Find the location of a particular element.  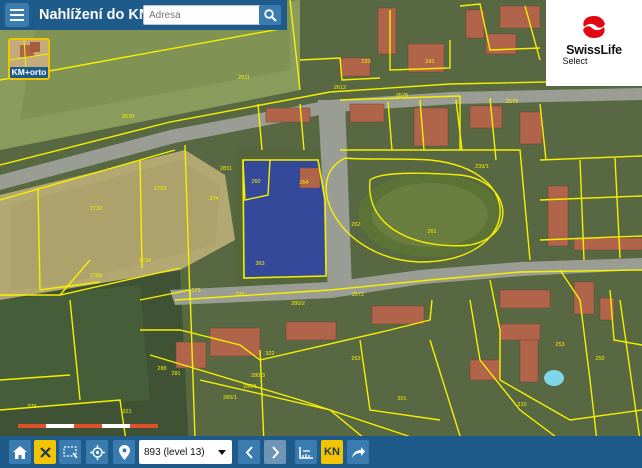

parcel-label: 263 is located at coordinates (355, 359).